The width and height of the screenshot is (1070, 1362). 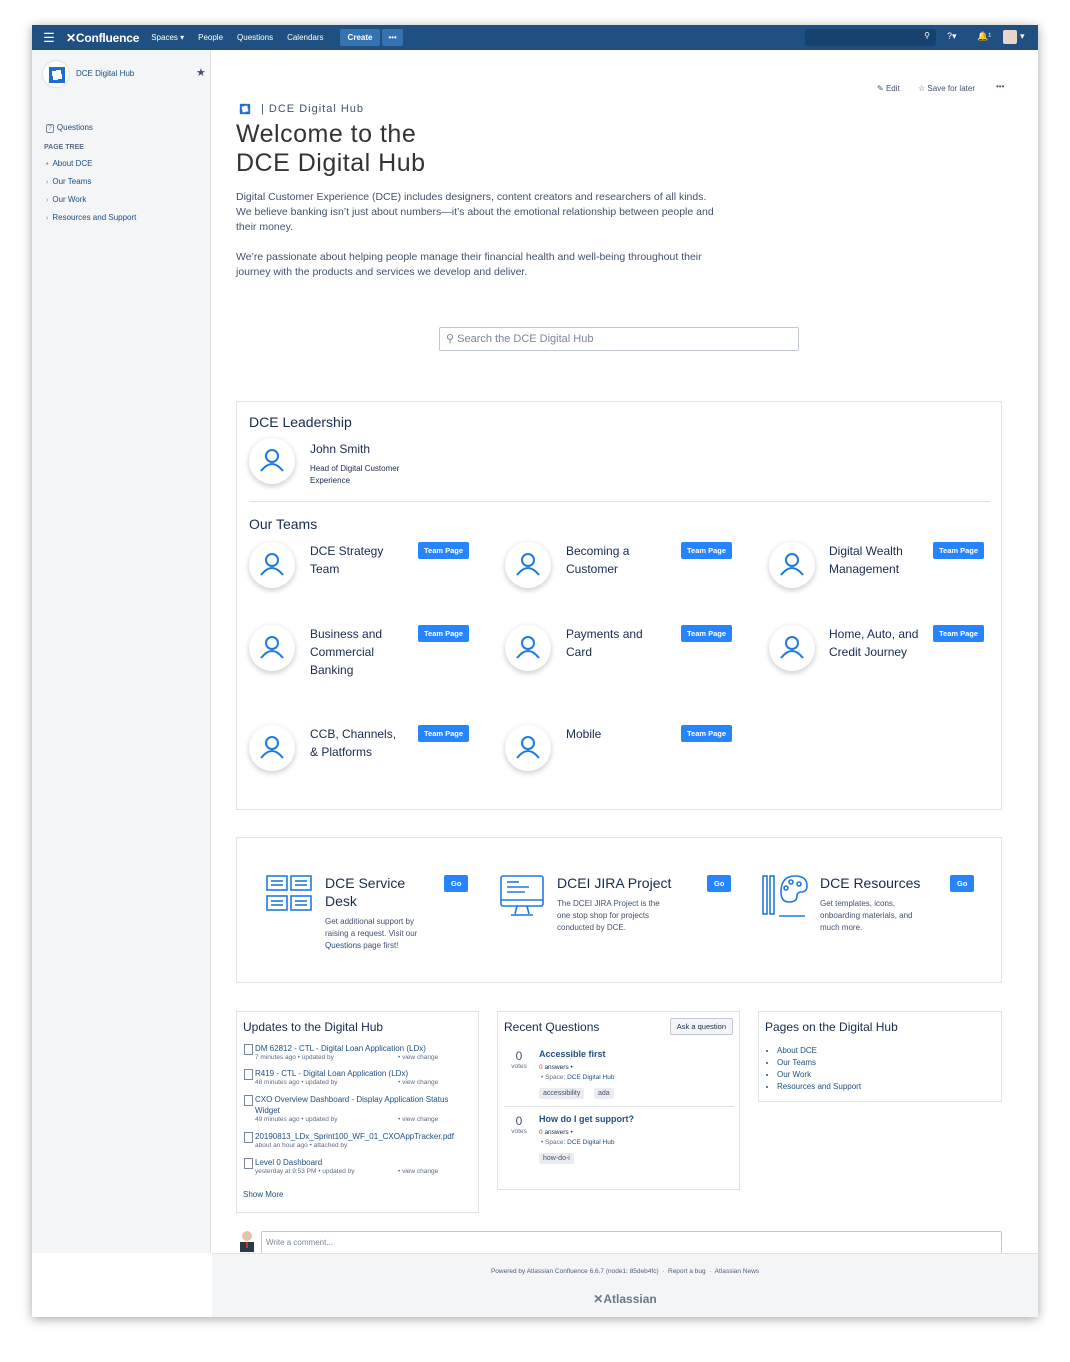 I want to click on menu-icon: ☰, so click(x=49, y=38).